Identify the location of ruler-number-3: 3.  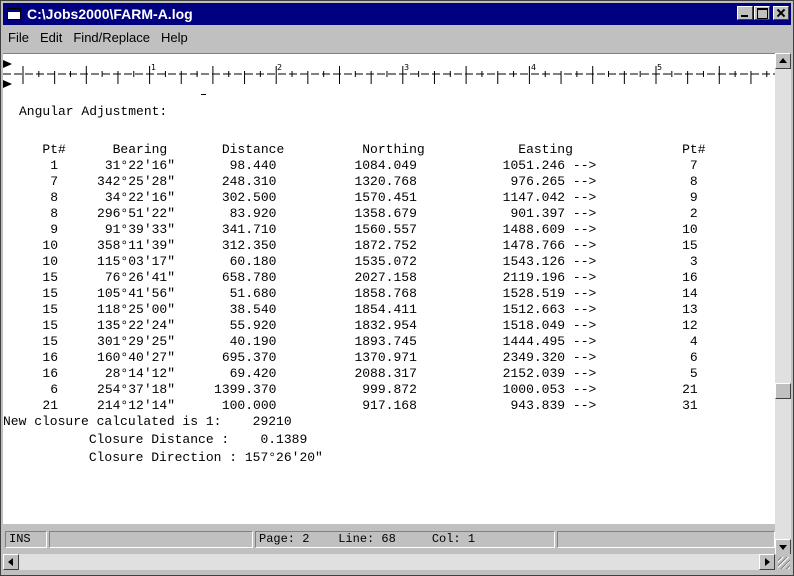
(406, 67).